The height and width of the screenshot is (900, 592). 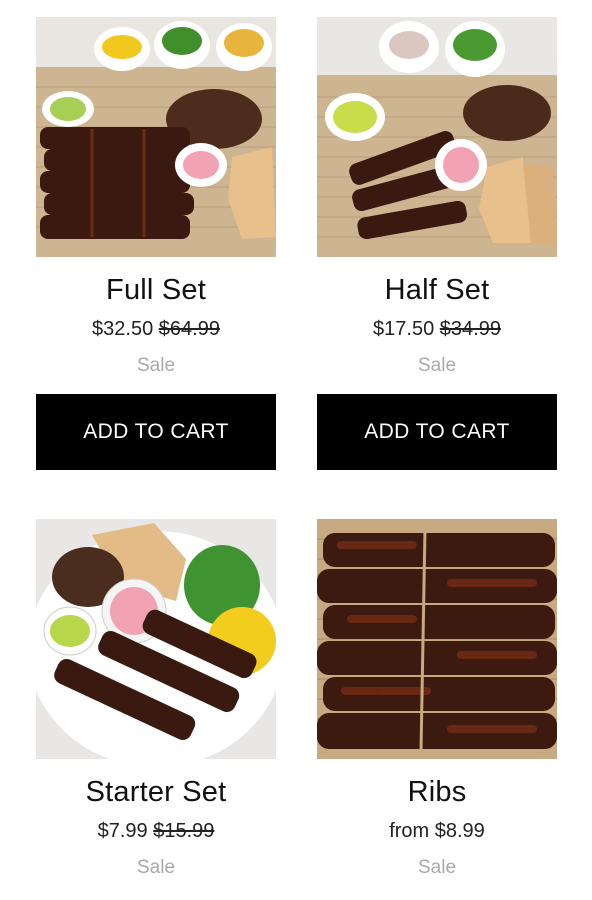 What do you see at coordinates (437, 329) in the screenshot?
I see `product-price: $17.50 $34.99` at bounding box center [437, 329].